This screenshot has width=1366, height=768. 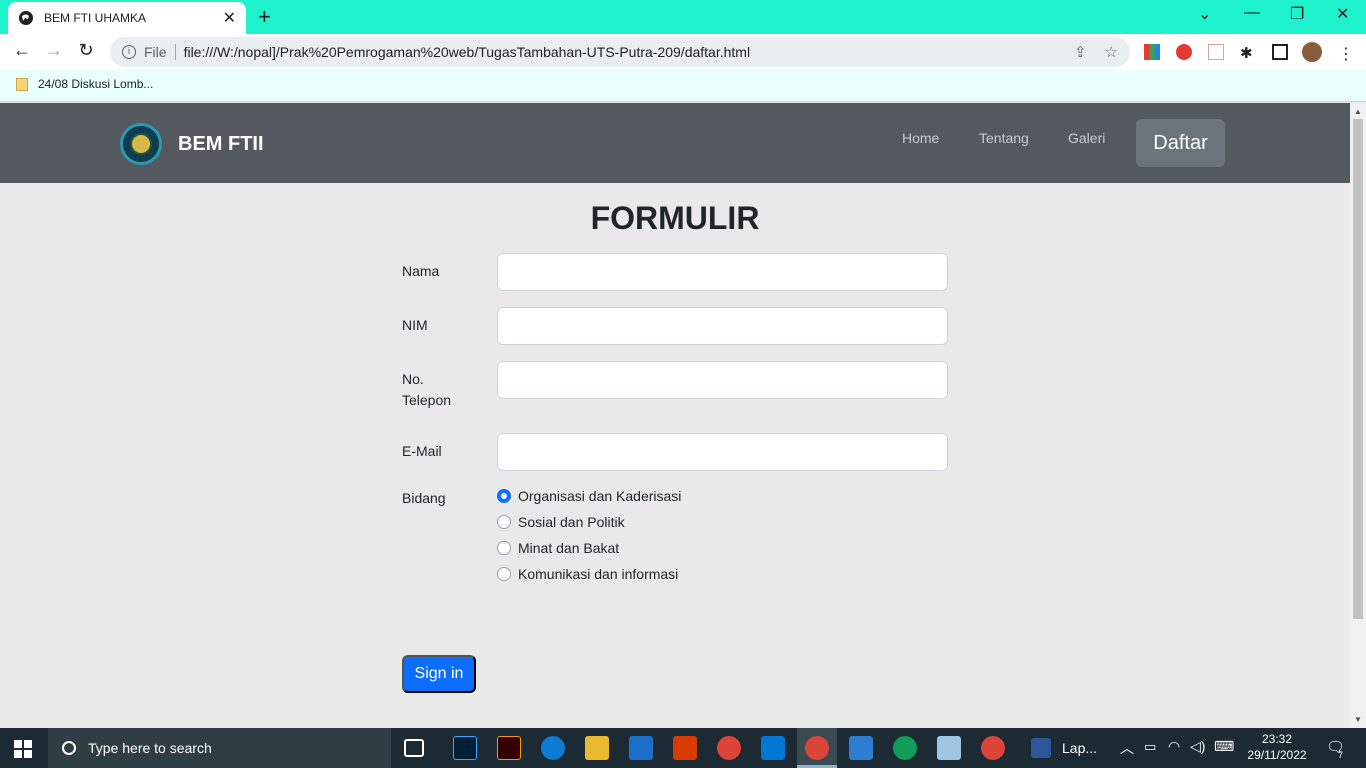 What do you see at coordinates (1111, 52) in the screenshot?
I see `bookmark-star-icon: ☆` at bounding box center [1111, 52].